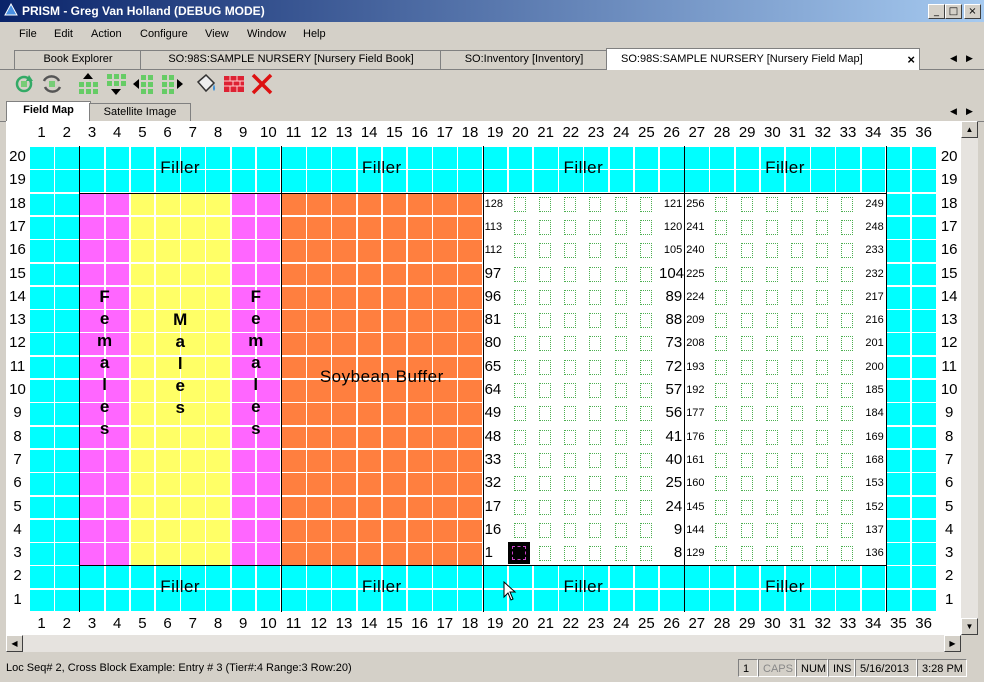 The image size is (984, 682). What do you see at coordinates (493, 342) in the screenshot?
I see `plot-number: 80` at bounding box center [493, 342].